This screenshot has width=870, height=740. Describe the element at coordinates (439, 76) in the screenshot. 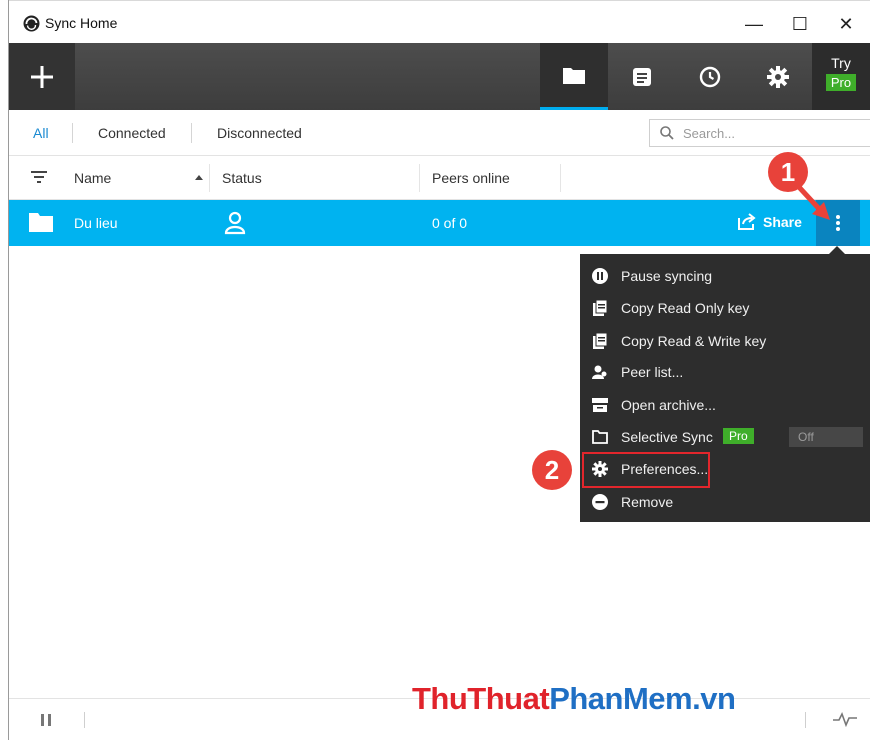

I see `toolbar: Try Pro` at that location.